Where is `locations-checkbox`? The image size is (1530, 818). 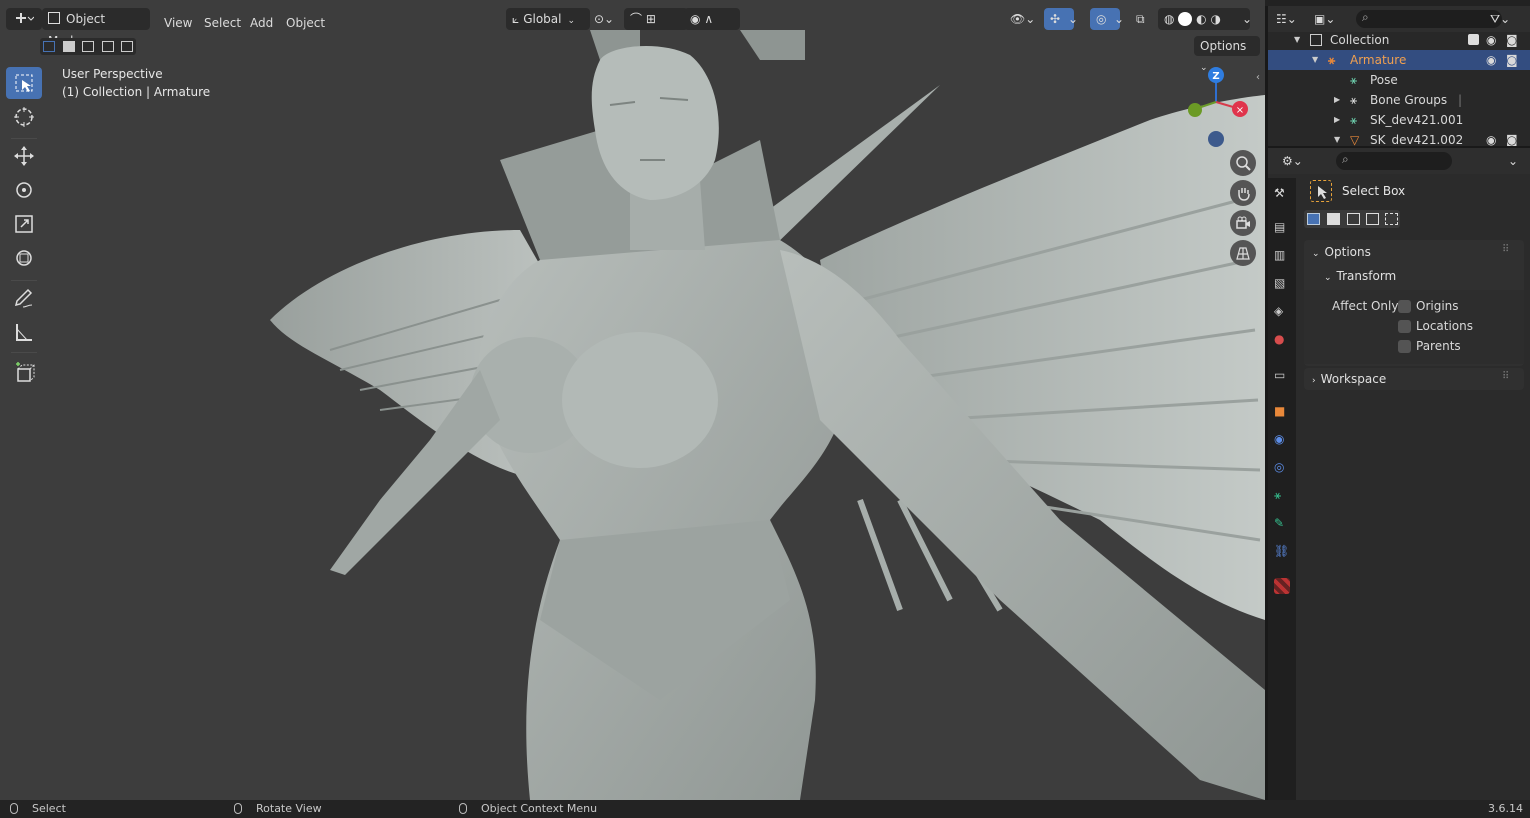 locations-checkbox is located at coordinates (1404, 326).